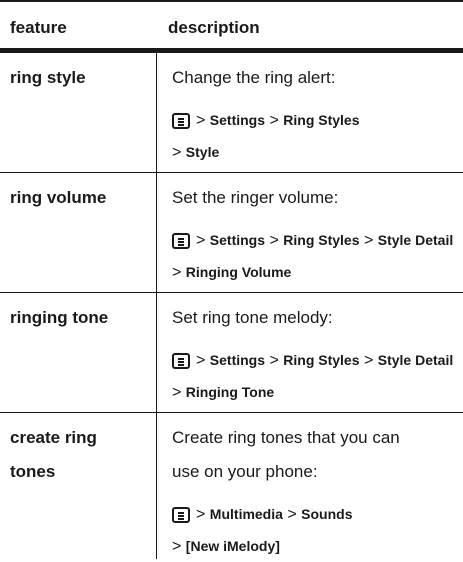  Describe the element at coordinates (246, 514) in the screenshot. I see `menu-path-item: Multimedia` at that location.